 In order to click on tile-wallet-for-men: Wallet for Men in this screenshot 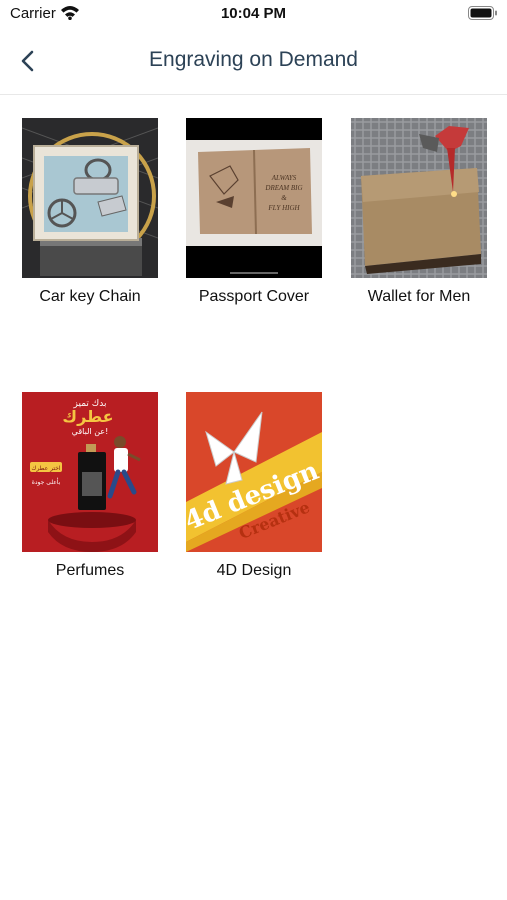, I will do `click(419, 212)`.